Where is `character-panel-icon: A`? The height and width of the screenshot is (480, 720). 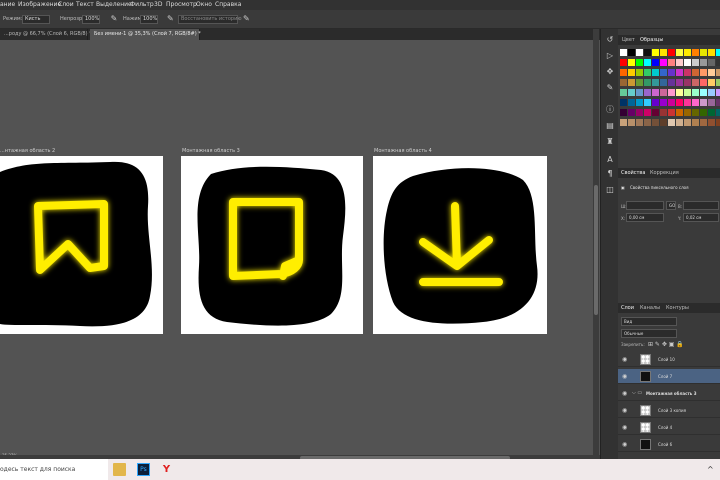
character-panel-icon: A is located at coordinates (610, 160).